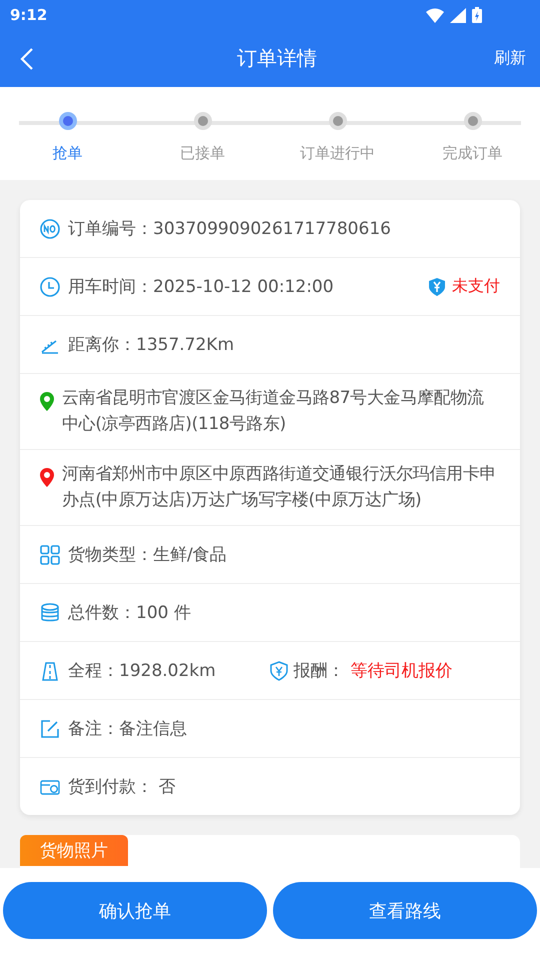  What do you see at coordinates (472, 153) in the screenshot?
I see `step-label: 完成订单` at bounding box center [472, 153].